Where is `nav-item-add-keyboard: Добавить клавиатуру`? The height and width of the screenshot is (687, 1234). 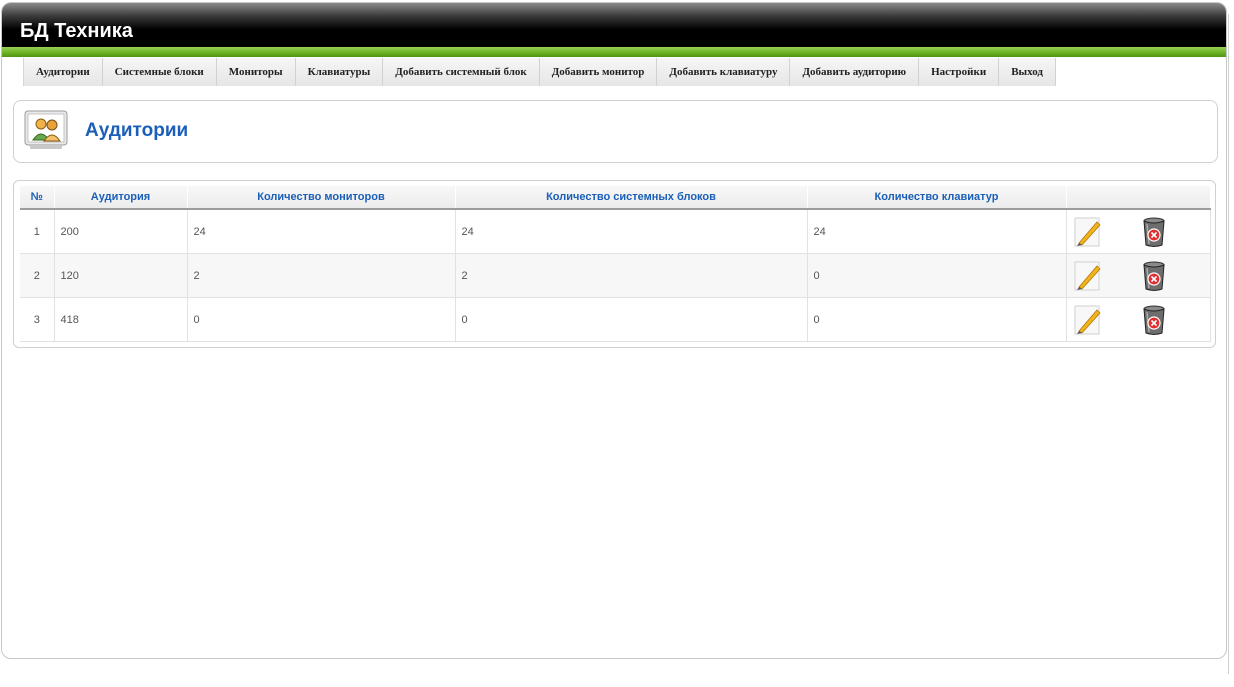
nav-item-add-keyboard: Добавить клавиатуру is located at coordinates (724, 72).